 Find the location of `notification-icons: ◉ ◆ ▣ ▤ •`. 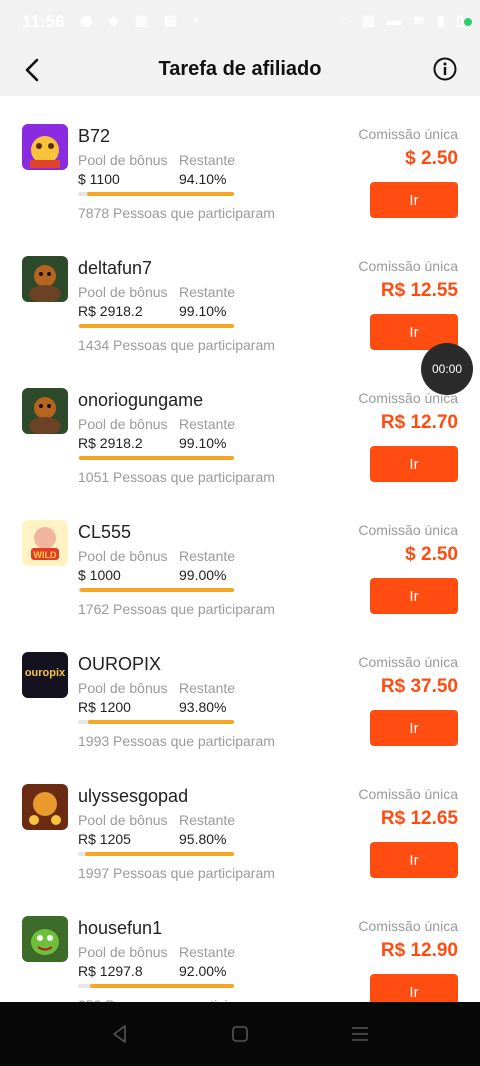

notification-icons: ◉ ◆ ▣ ▤ • is located at coordinates (142, 20).